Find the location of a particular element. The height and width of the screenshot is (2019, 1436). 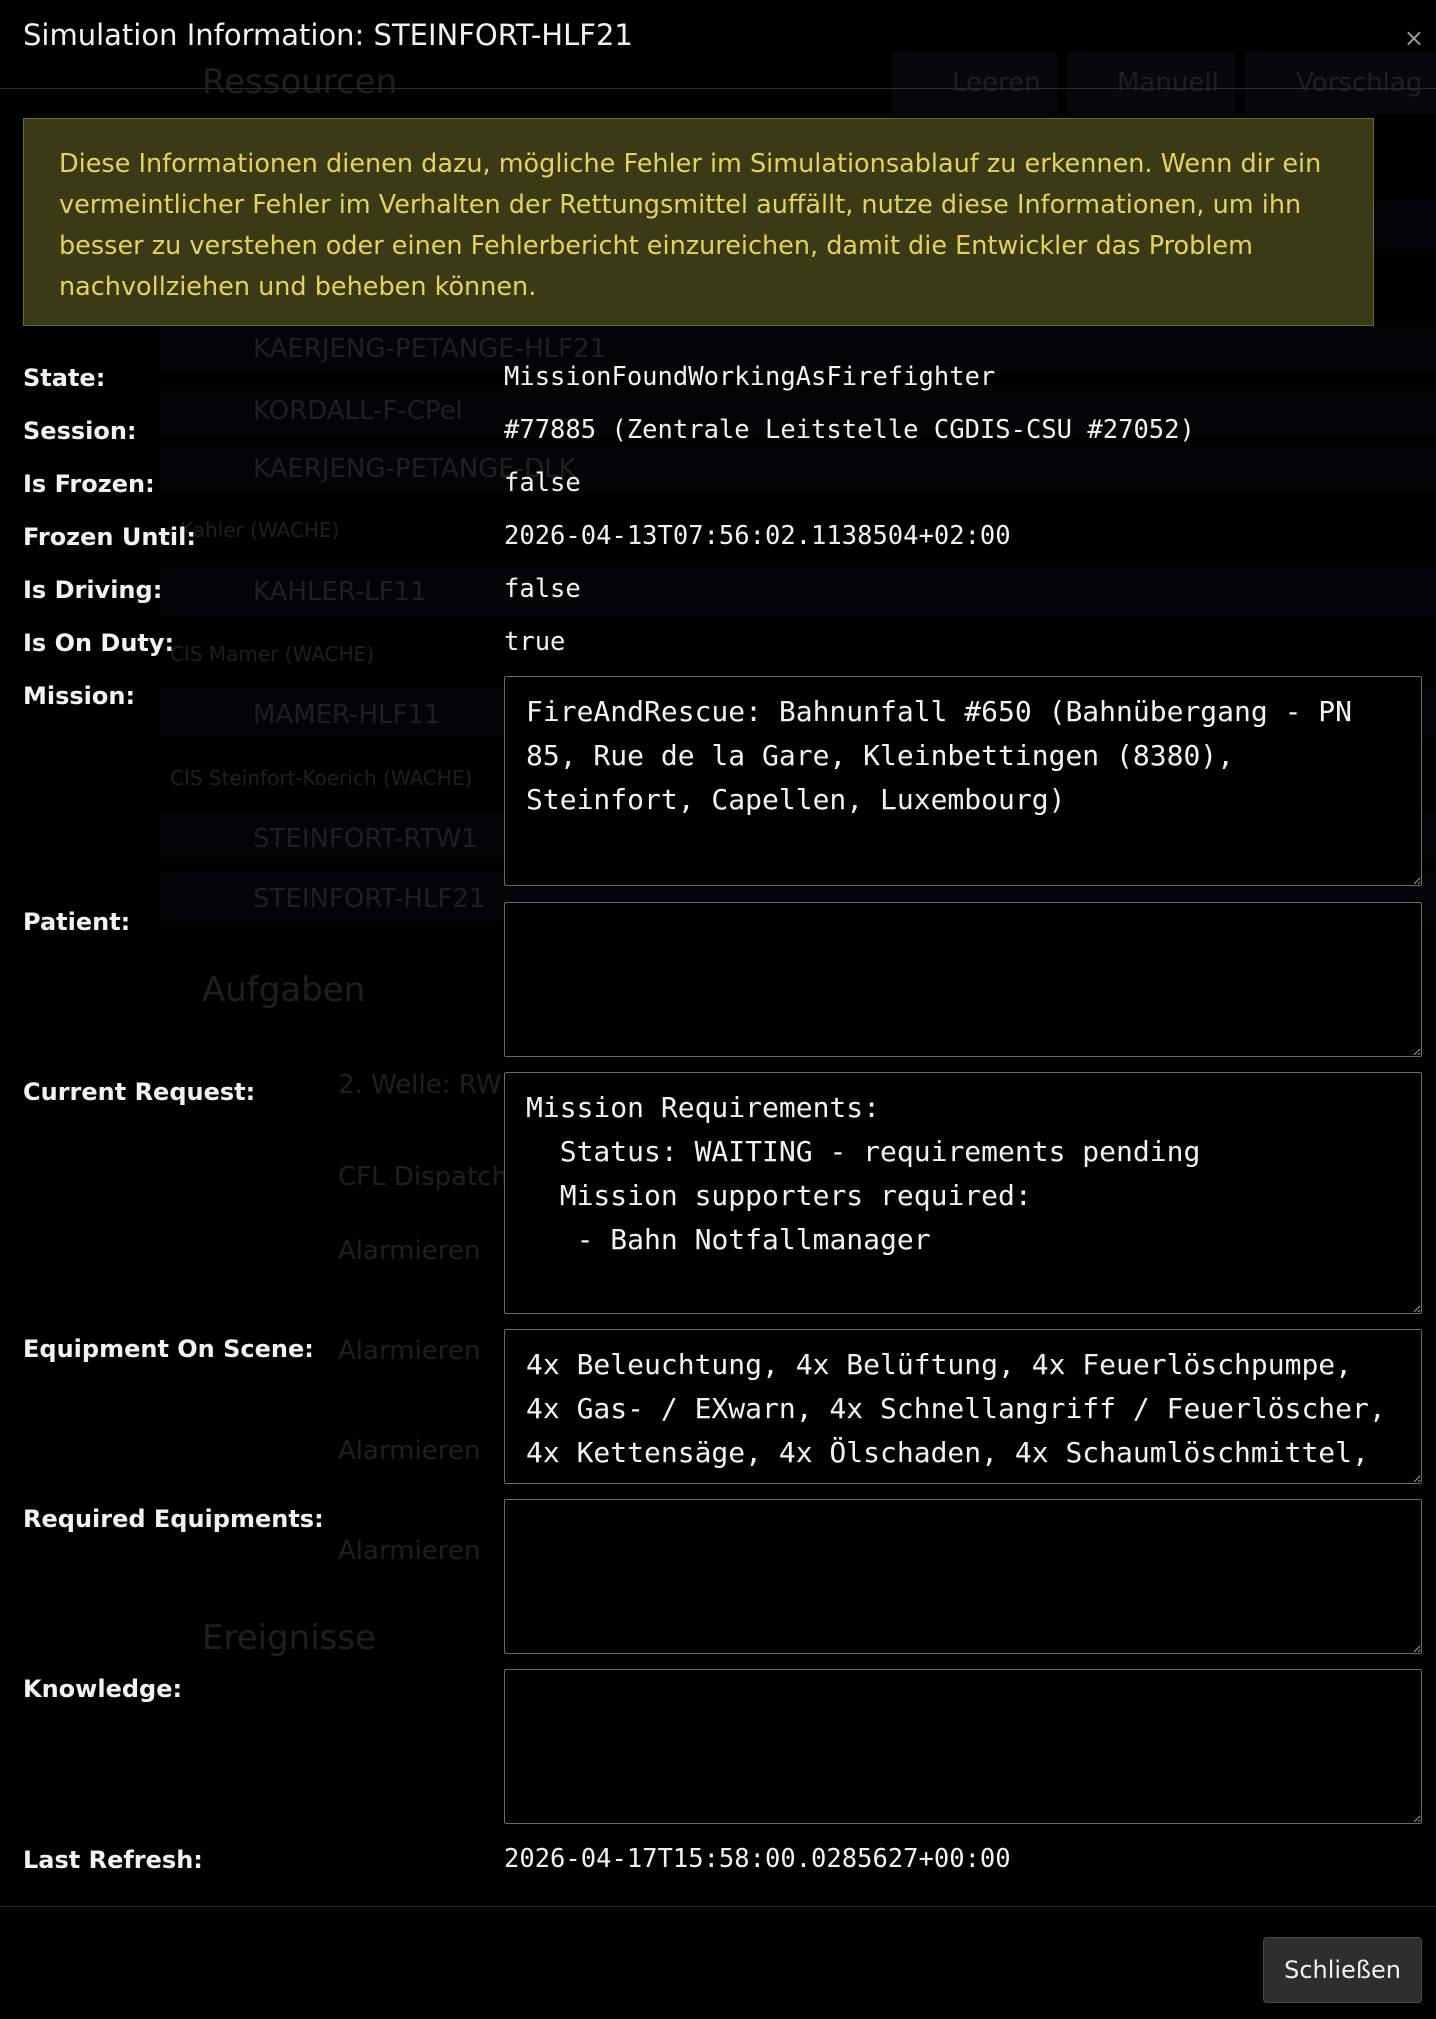

patient-textarea is located at coordinates (963, 979).